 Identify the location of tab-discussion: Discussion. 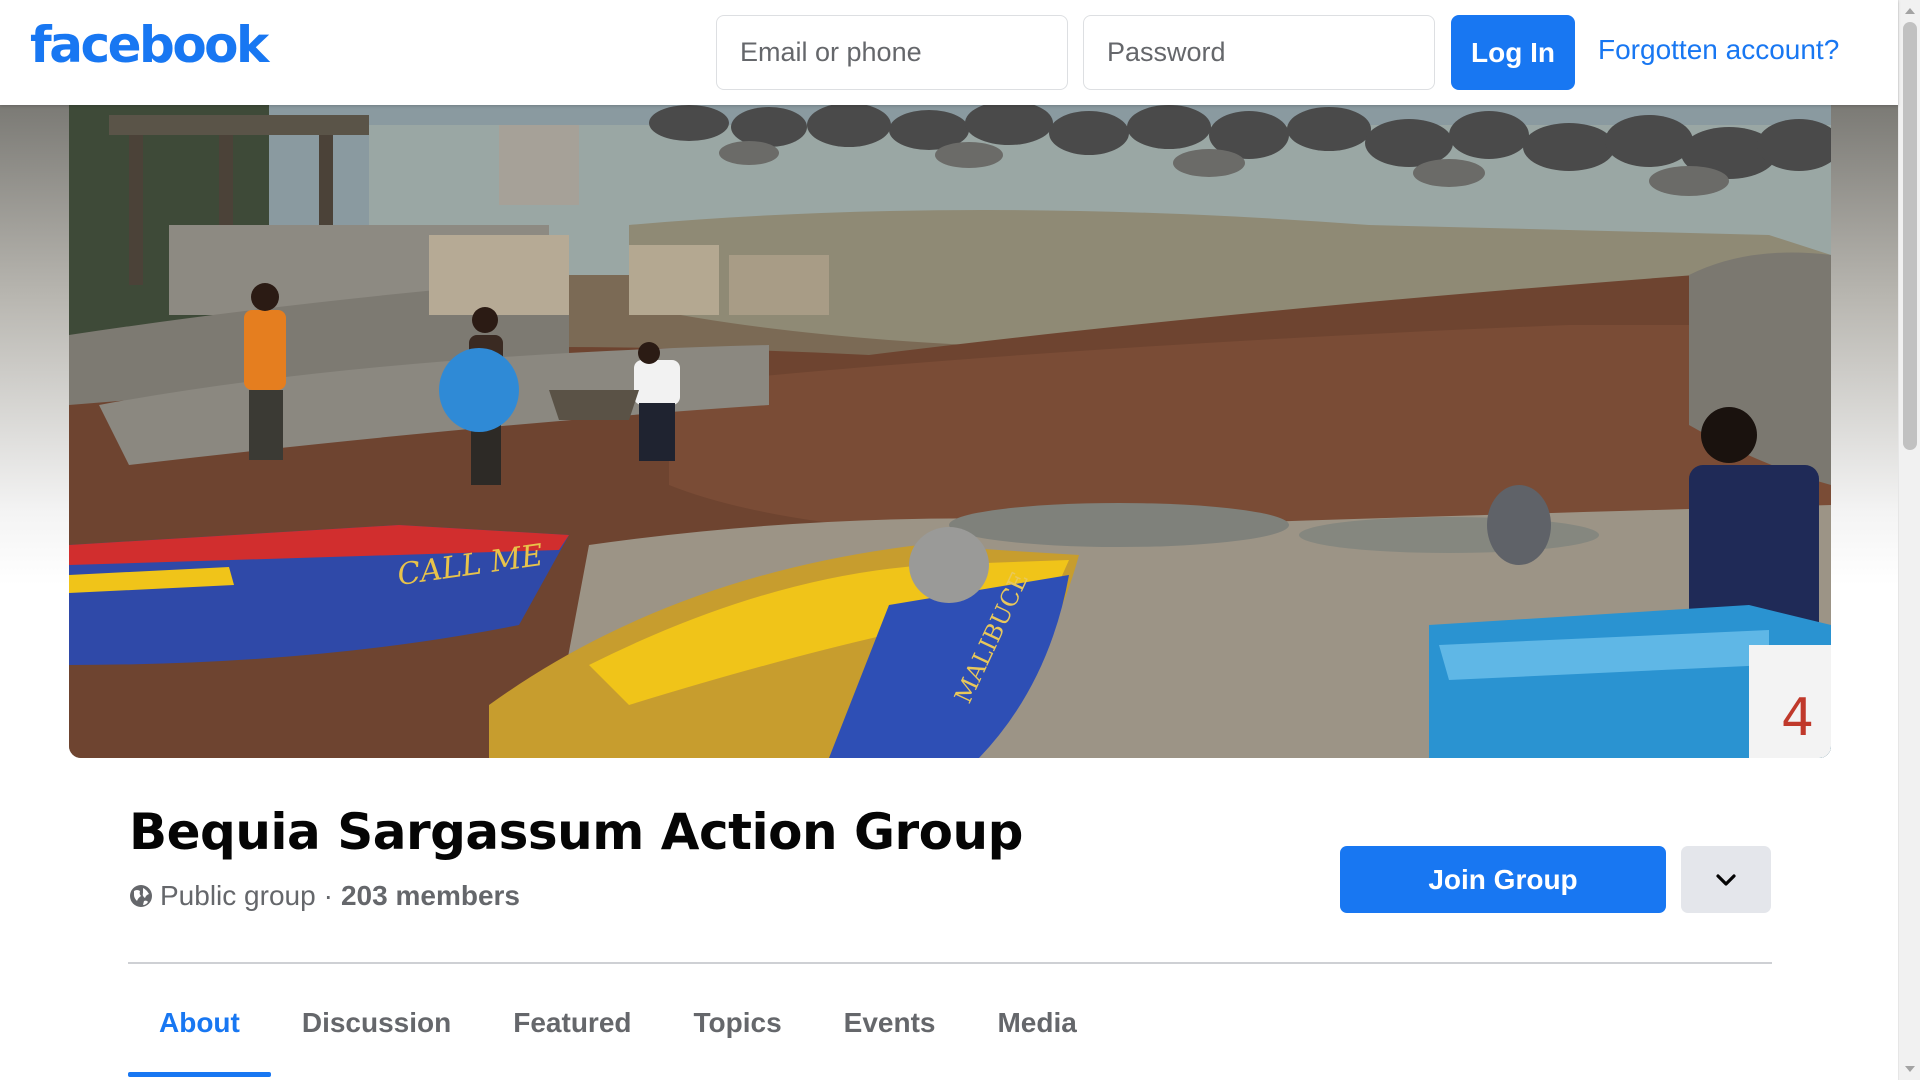
(376, 1023).